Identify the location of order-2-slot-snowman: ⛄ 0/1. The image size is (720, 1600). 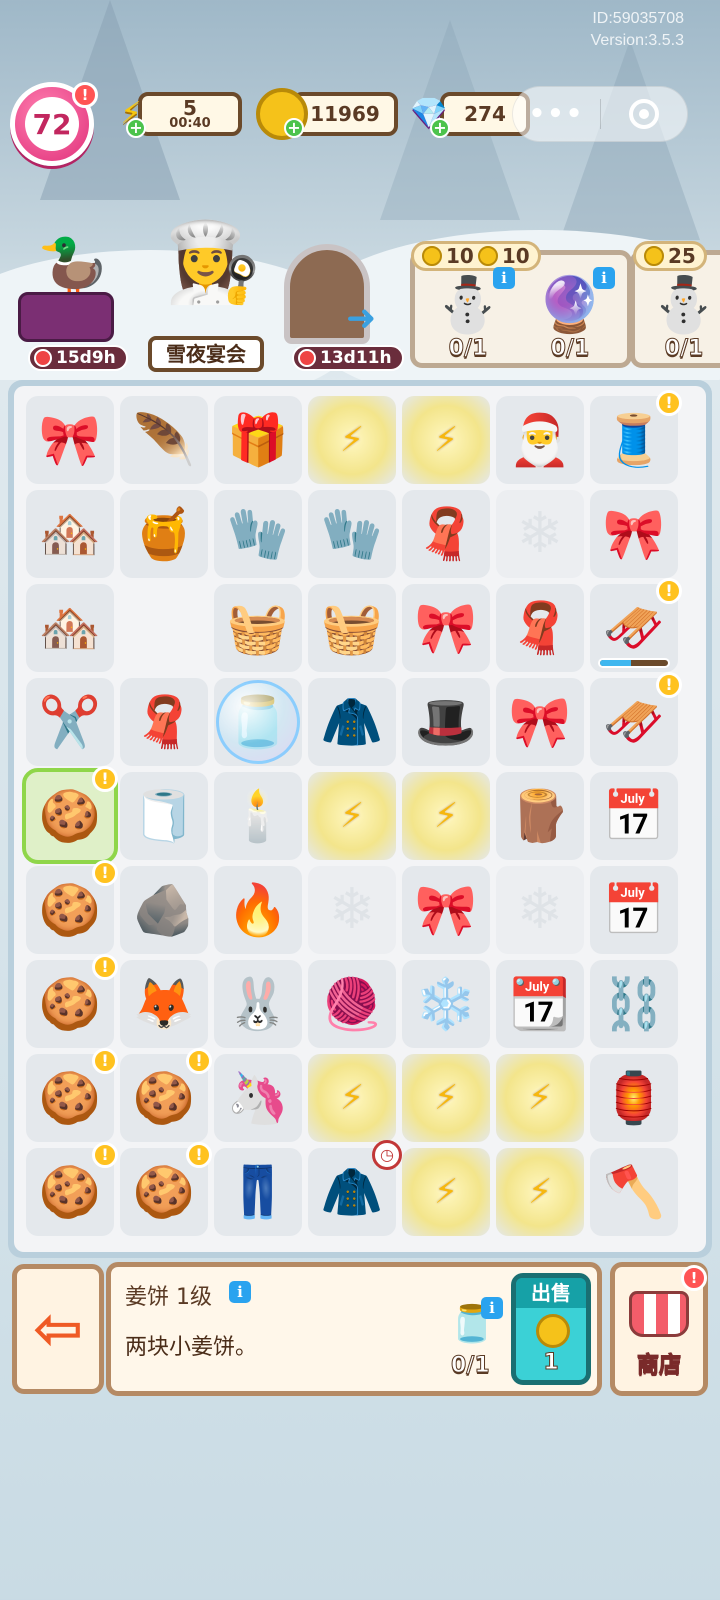
(680, 314).